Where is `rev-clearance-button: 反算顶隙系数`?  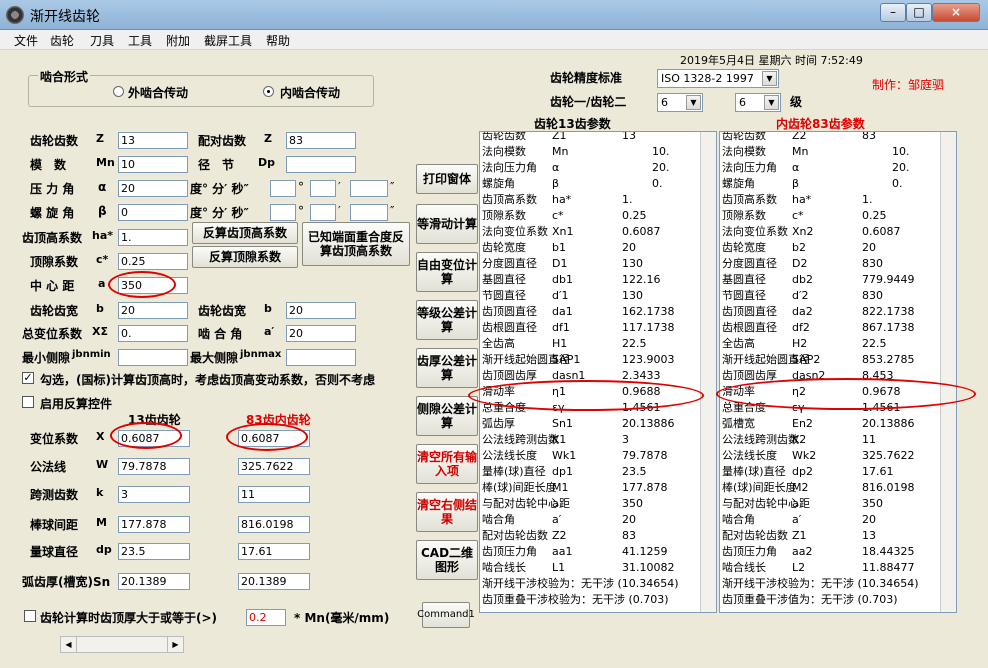 rev-clearance-button: 反算顶隙系数 is located at coordinates (245, 257).